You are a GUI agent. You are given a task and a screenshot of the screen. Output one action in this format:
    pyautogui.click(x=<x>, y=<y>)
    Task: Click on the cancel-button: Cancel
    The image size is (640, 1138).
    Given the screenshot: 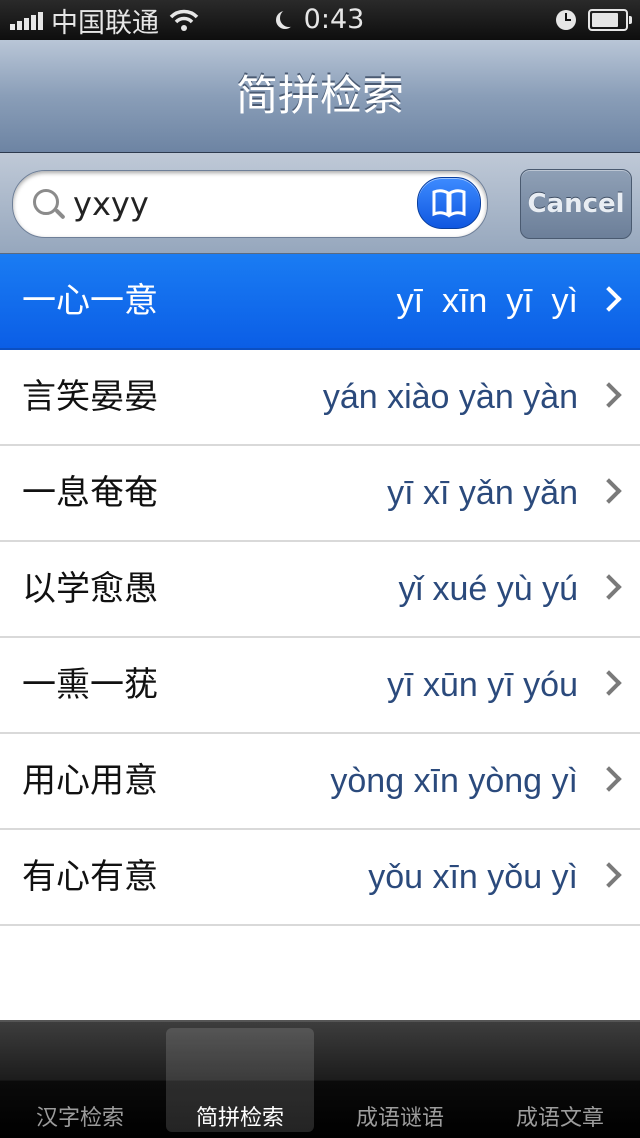 What is the action you would take?
    pyautogui.click(x=576, y=204)
    